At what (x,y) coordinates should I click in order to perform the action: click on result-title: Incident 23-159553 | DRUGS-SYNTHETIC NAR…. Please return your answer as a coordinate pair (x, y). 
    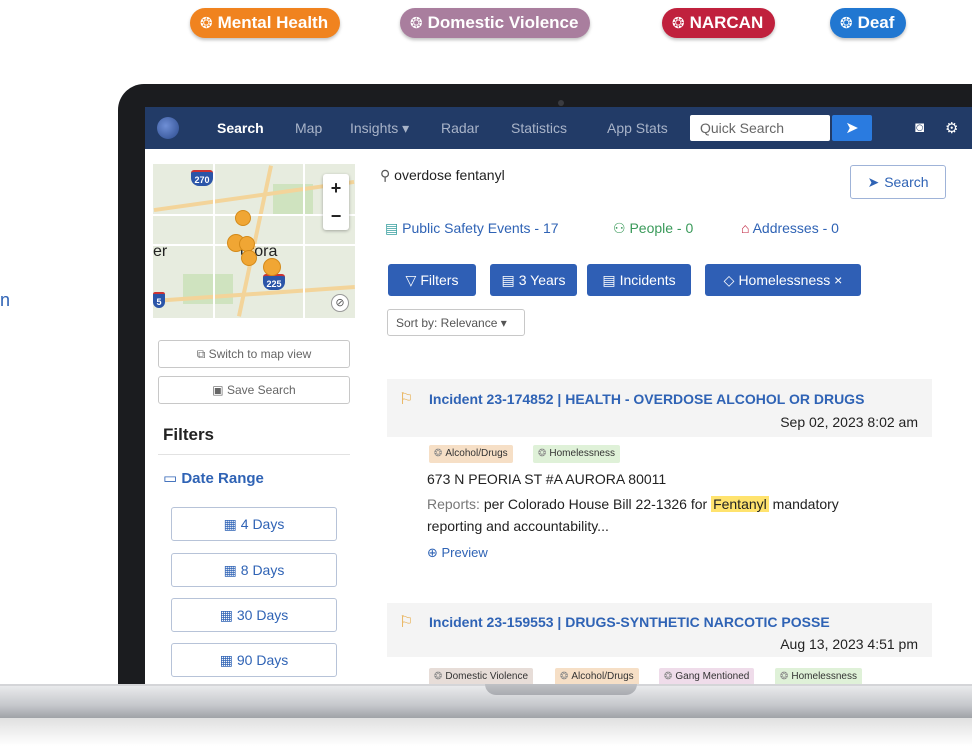
    Looking at the image, I should click on (629, 622).